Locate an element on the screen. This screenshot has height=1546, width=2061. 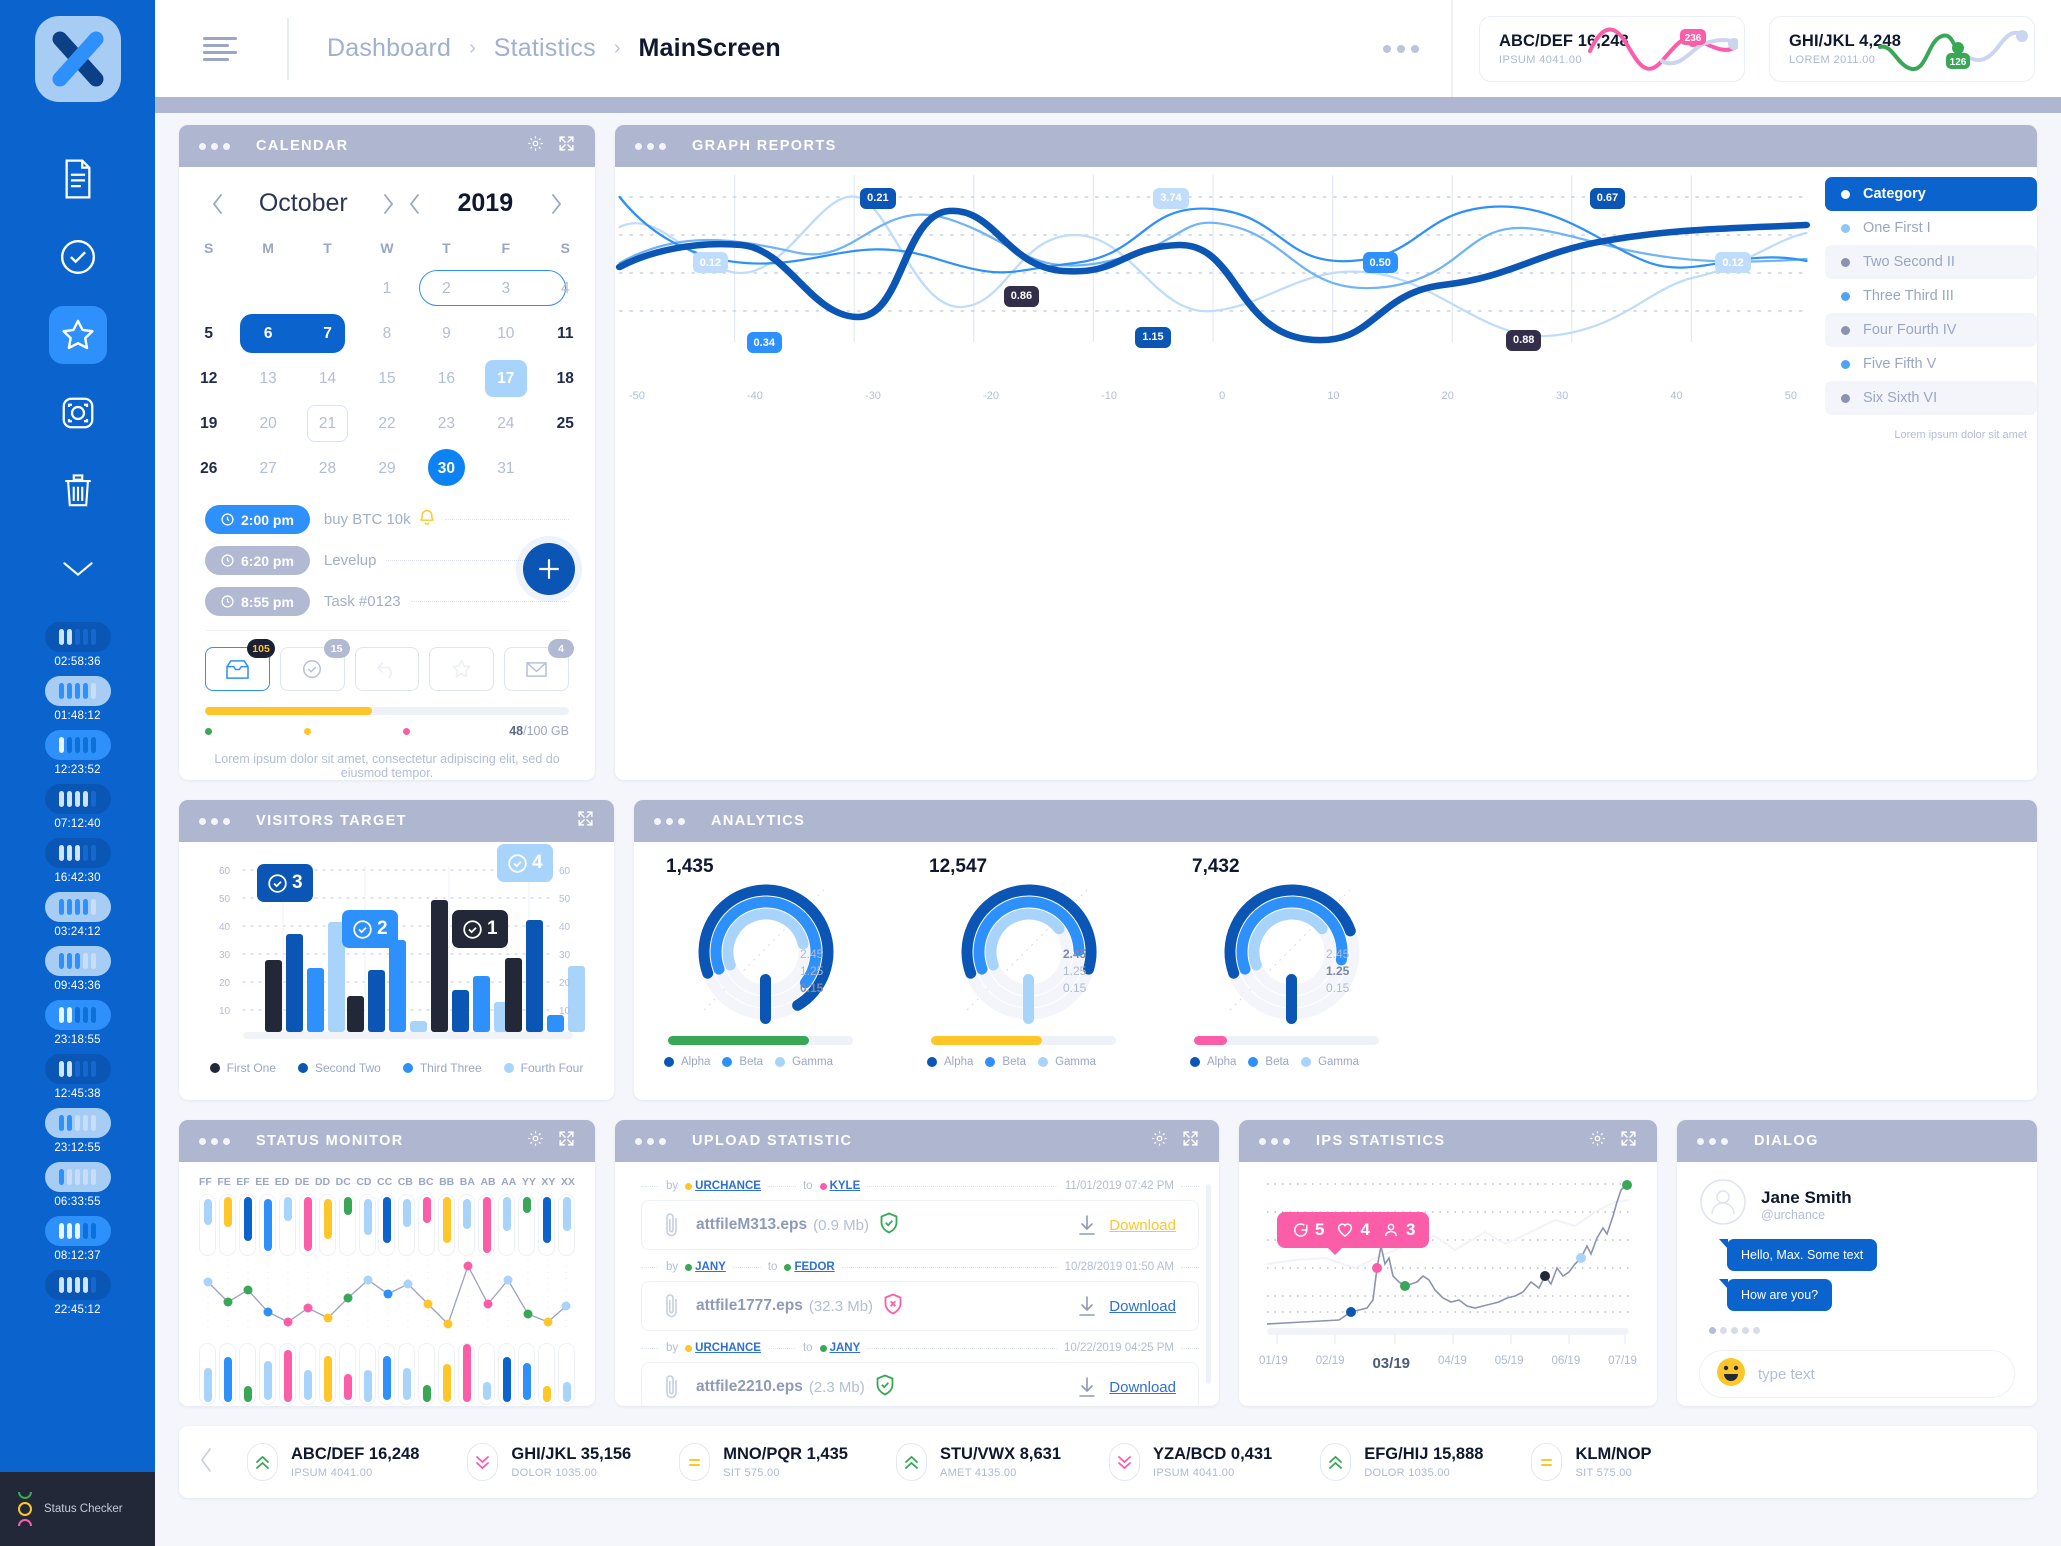
sidebar-timer: 16:42:30 is located at coordinates (77, 861).